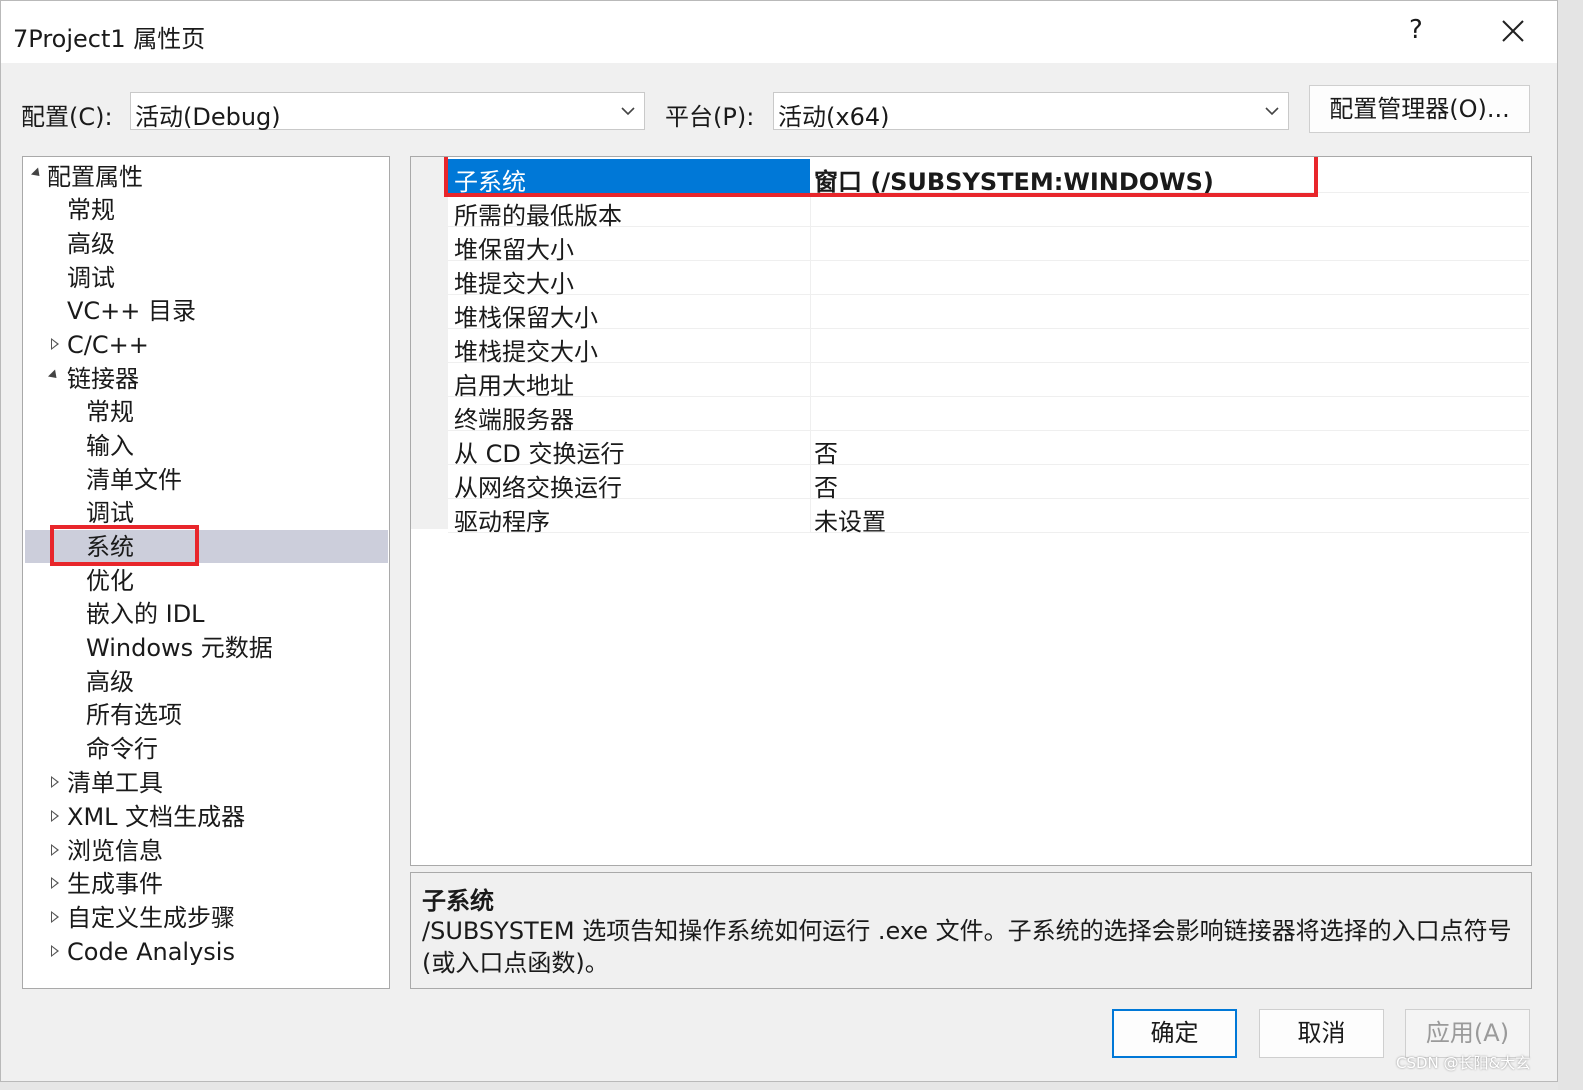 The height and width of the screenshot is (1090, 1583). I want to click on tree-item-general: 常规, so click(91, 210).